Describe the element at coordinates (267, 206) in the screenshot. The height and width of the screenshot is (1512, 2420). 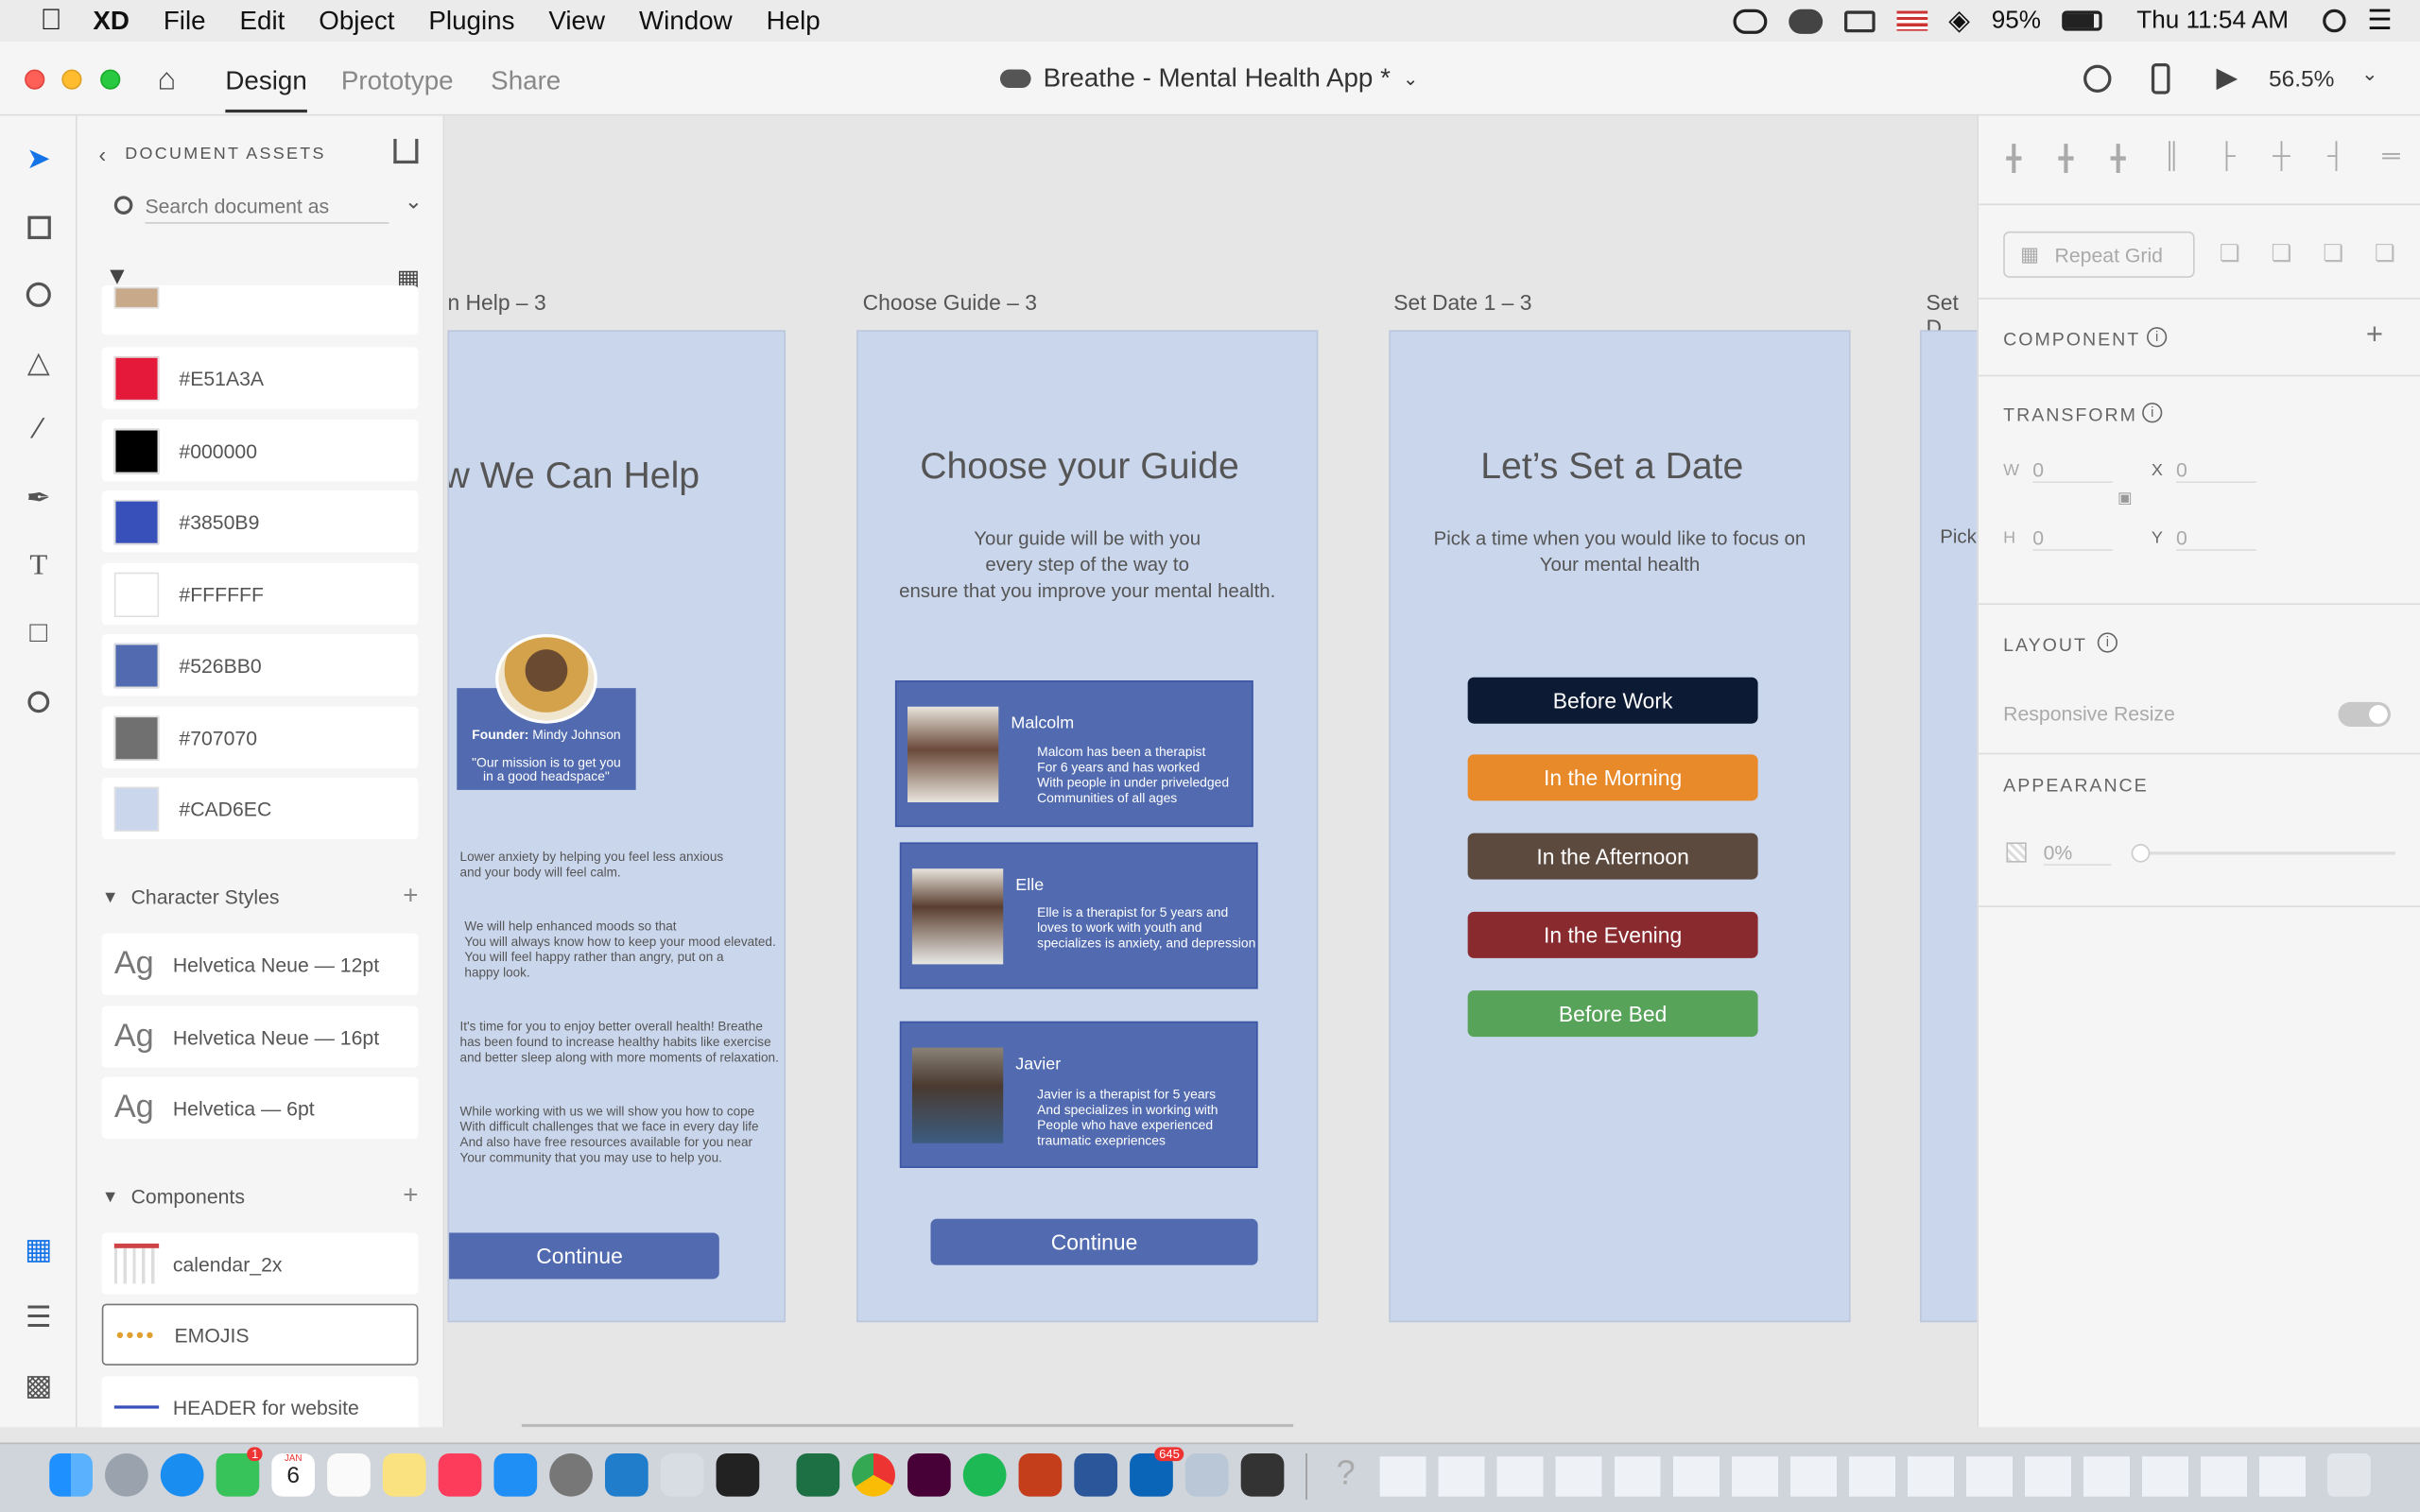
I see `search-input` at that location.